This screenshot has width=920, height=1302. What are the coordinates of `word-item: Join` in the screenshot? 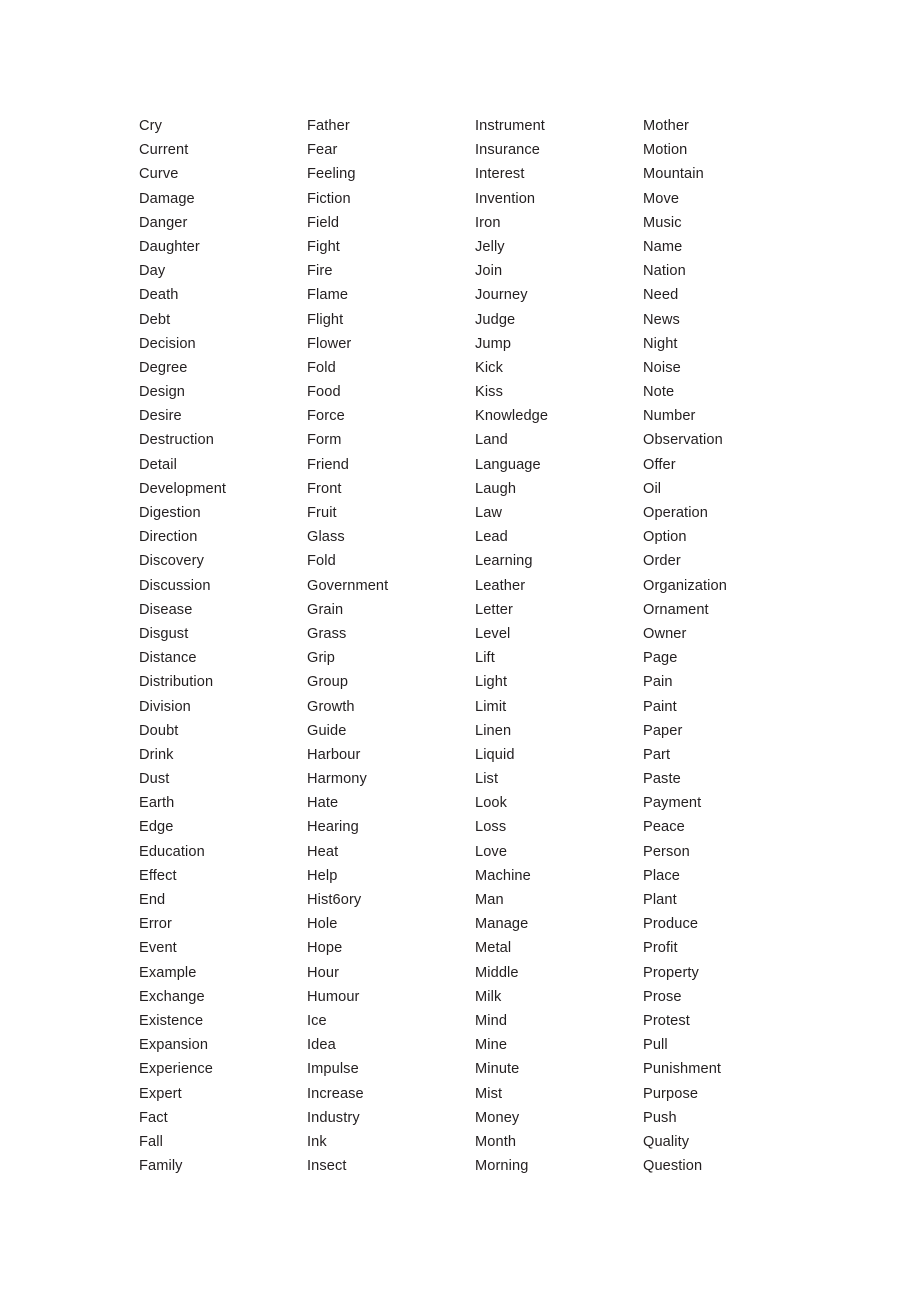 It's located at (489, 271).